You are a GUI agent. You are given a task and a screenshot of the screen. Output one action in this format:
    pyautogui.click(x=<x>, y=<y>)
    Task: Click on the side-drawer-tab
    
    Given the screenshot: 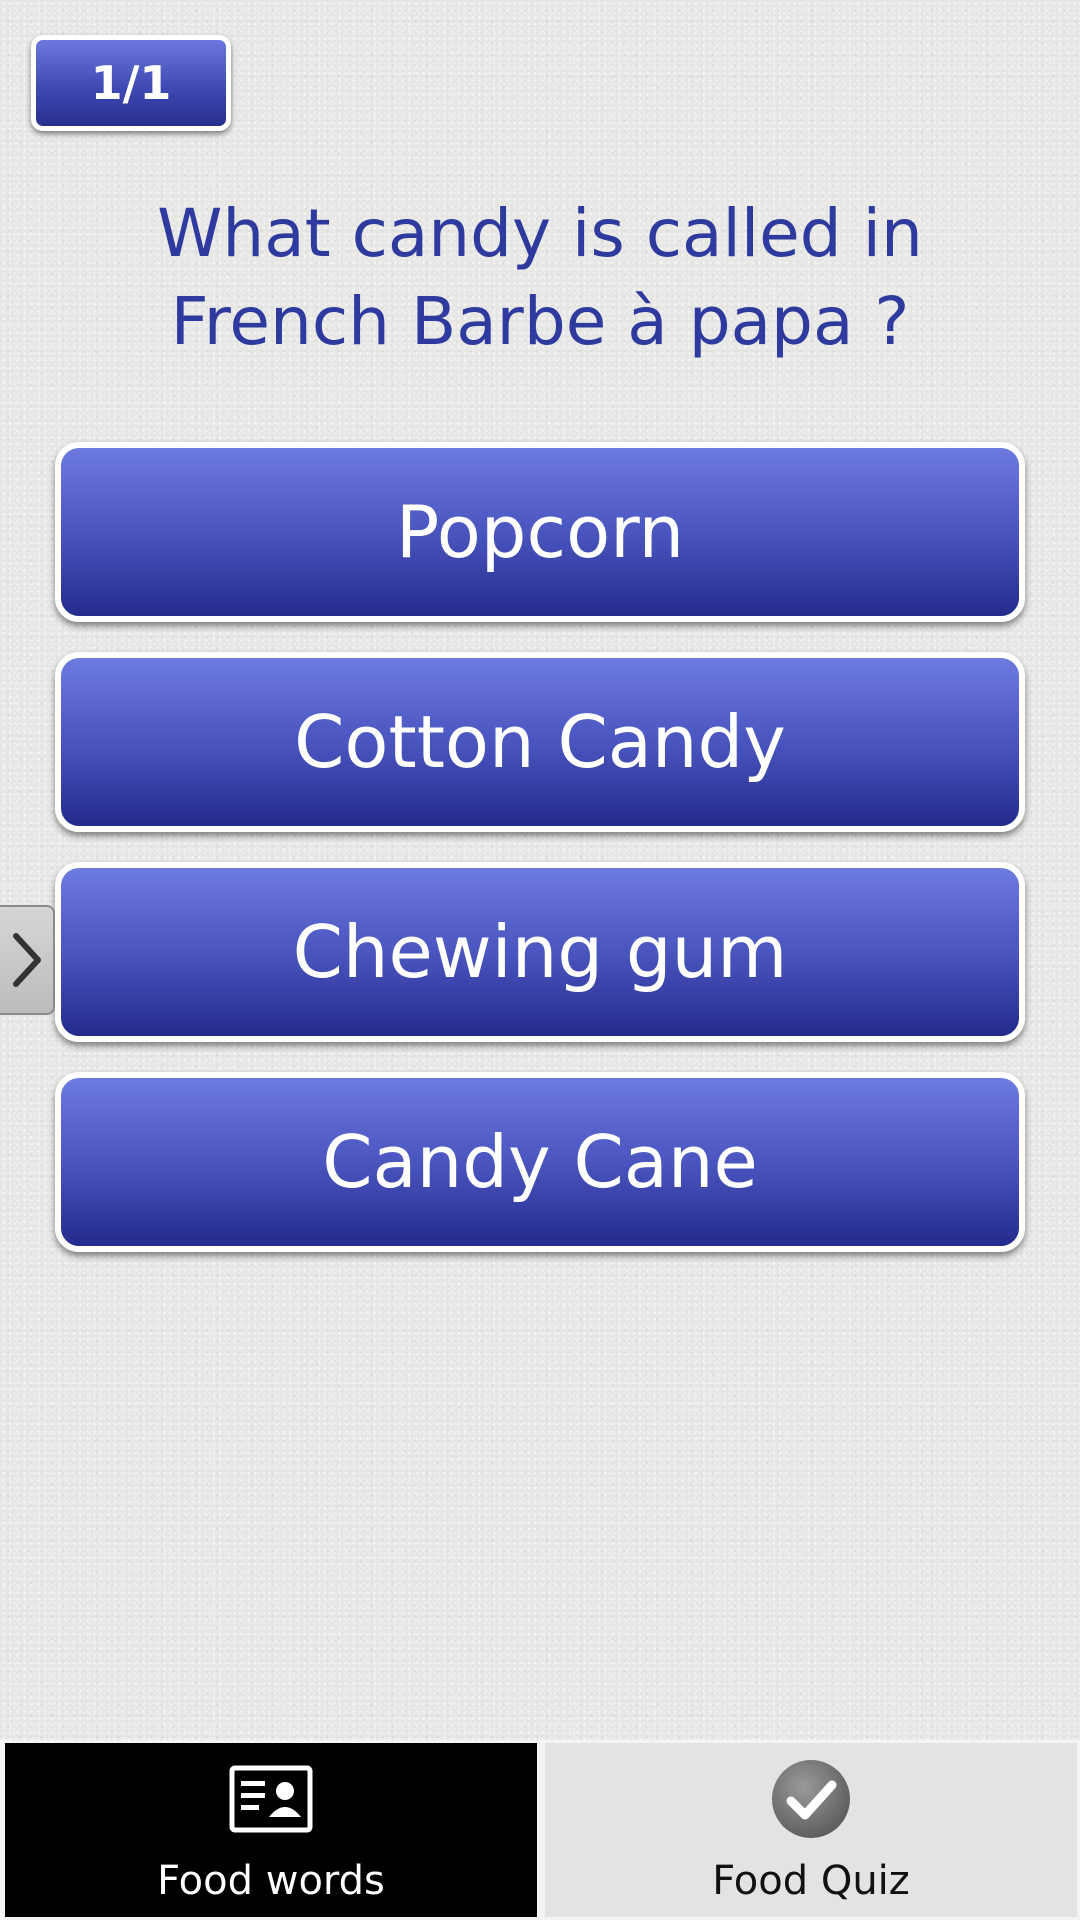 What is the action you would take?
    pyautogui.click(x=27, y=960)
    